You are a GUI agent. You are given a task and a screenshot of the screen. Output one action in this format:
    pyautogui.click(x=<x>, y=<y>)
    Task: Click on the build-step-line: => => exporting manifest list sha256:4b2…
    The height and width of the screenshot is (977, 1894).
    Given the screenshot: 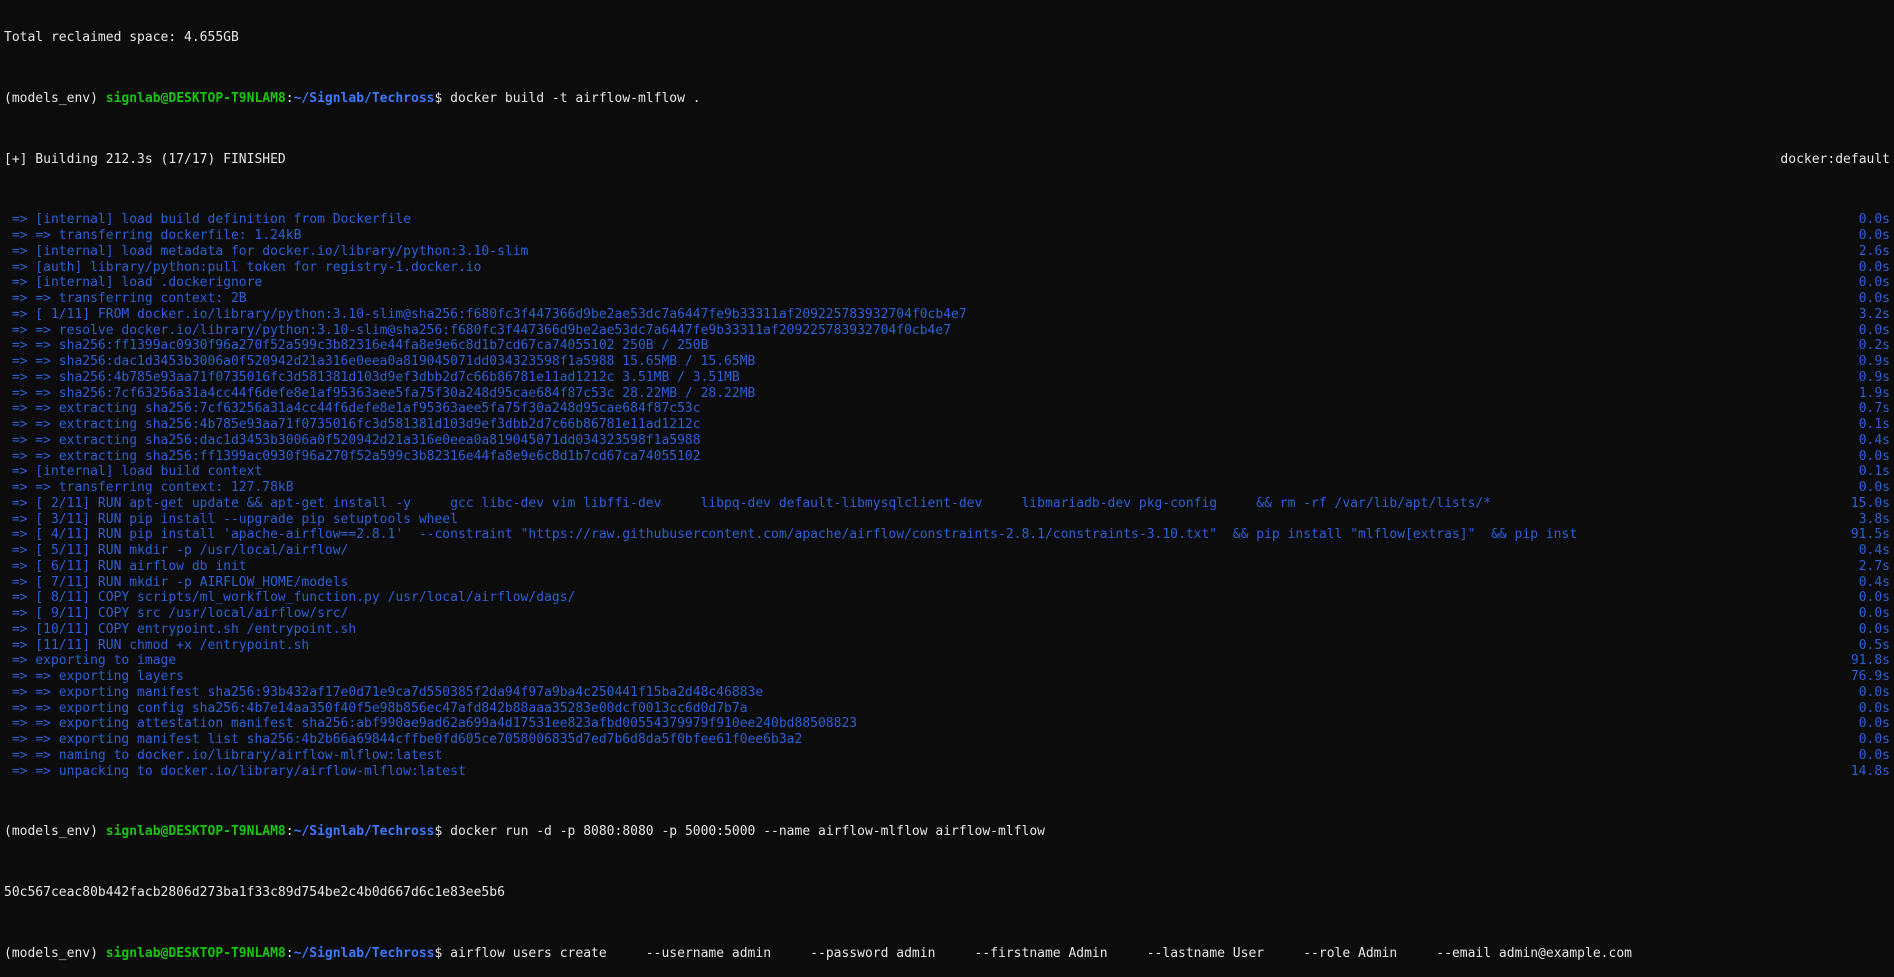 What is the action you would take?
    pyautogui.click(x=947, y=740)
    